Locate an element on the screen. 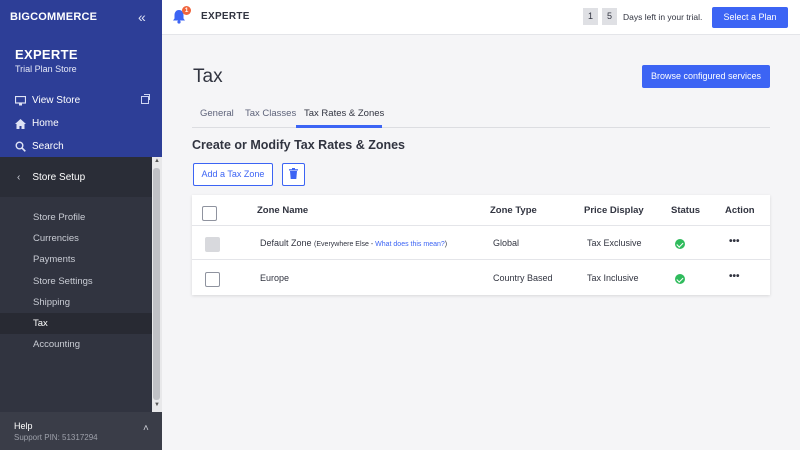 The height and width of the screenshot is (450, 800). zone-type-cell: Global is located at coordinates (506, 243).